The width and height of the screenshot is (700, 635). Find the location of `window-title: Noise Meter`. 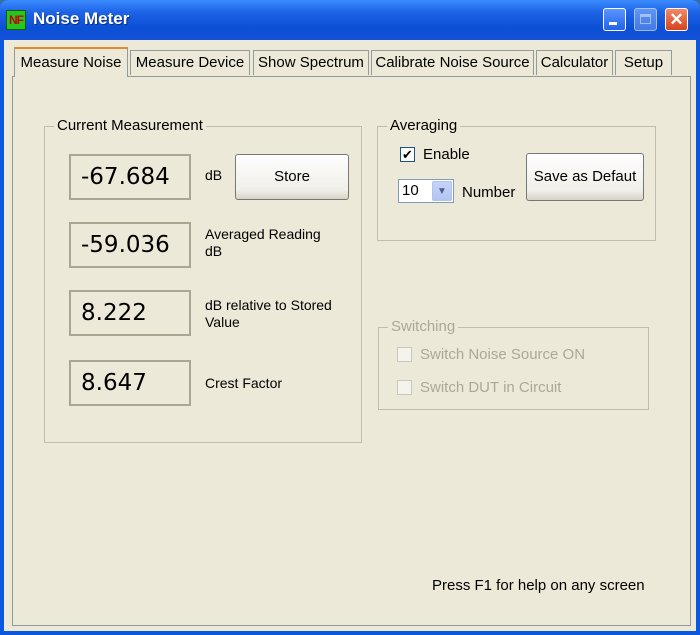

window-title: Noise Meter is located at coordinates (81, 18).